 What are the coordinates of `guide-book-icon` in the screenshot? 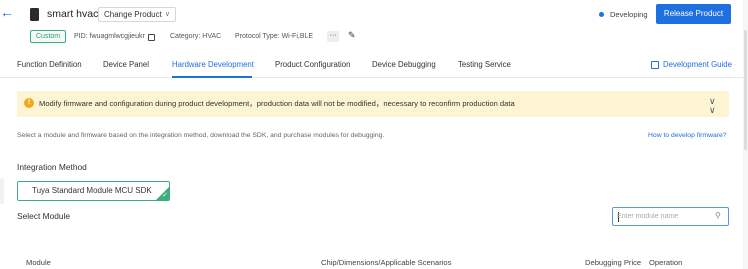 It's located at (655, 64).